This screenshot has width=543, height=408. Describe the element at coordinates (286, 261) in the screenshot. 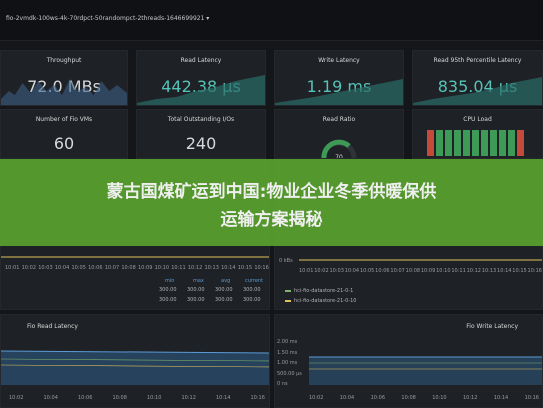

I see `mid-right-yaxis: 0 kBs` at that location.